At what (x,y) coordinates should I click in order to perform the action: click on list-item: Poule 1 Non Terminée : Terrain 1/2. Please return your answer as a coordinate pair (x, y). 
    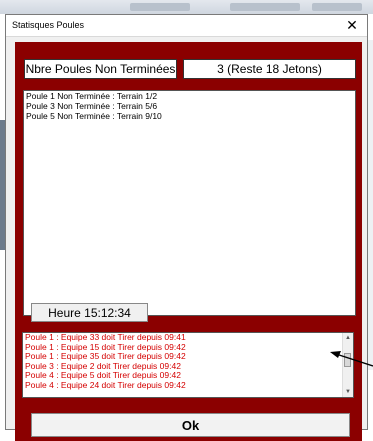
    Looking at the image, I should click on (189, 96).